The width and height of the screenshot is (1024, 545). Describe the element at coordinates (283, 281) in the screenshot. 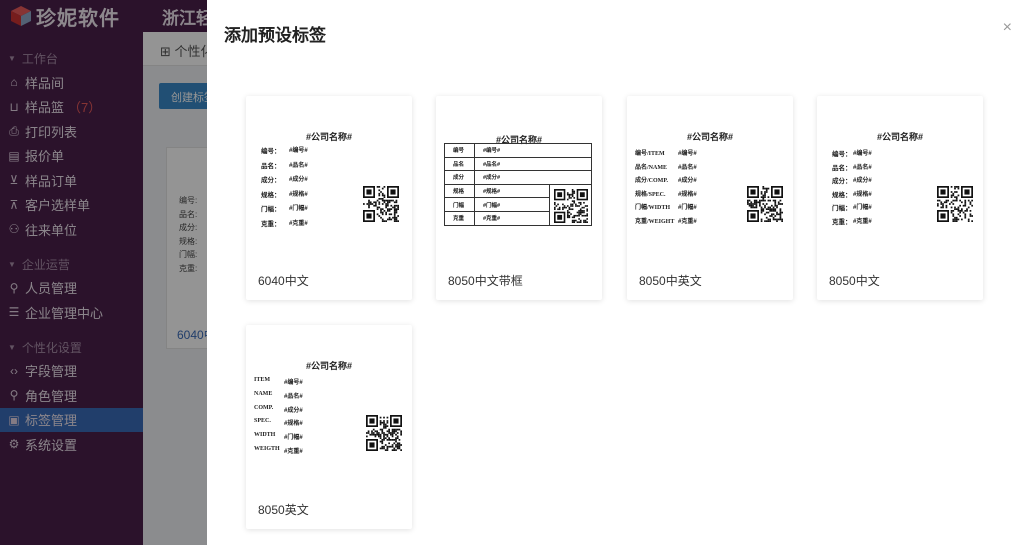

I see `template-name: 6040中文` at that location.